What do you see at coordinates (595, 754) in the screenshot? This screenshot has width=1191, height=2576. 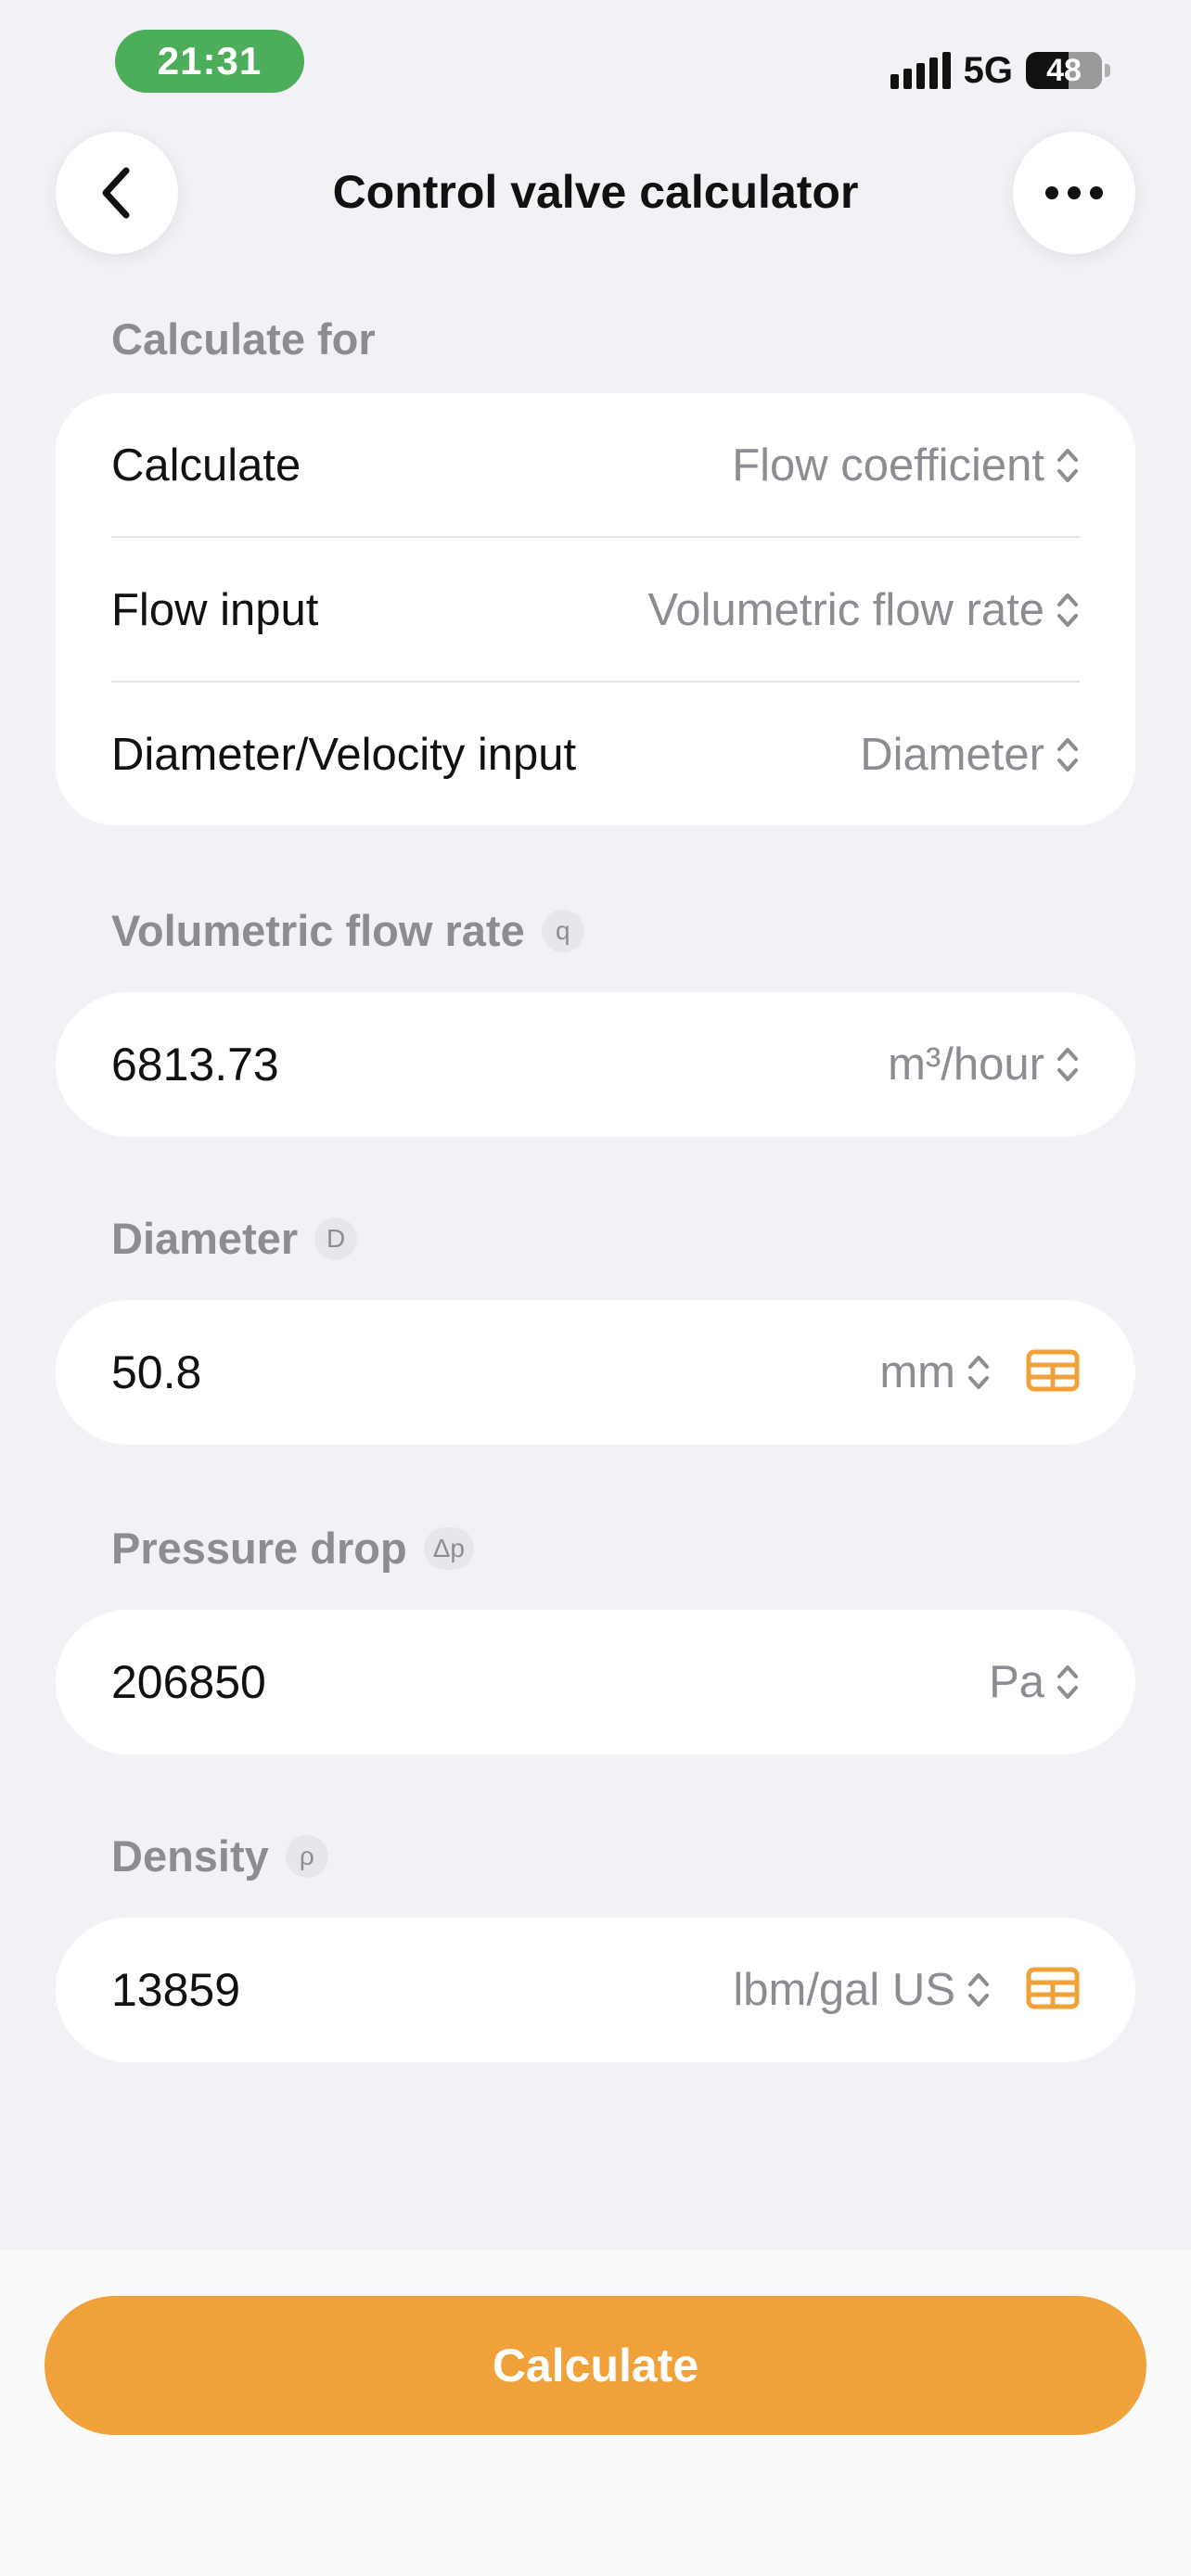 I see `setting-row-diameter-velocity-input: Diameter/Velocity input Diameter` at bounding box center [595, 754].